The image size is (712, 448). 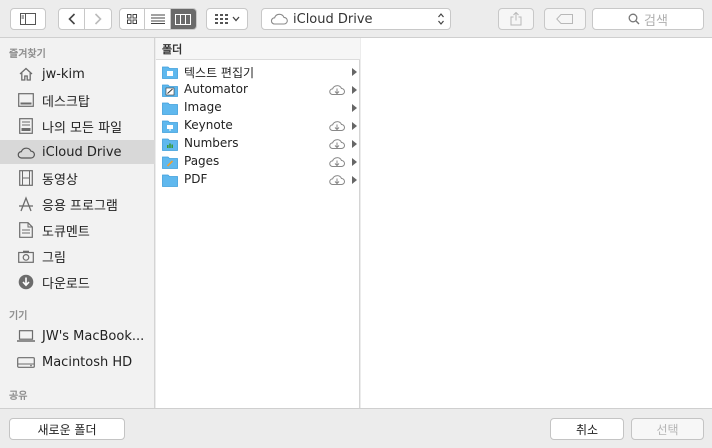 I want to click on sidebar-item-all-files: 나의 모든 파일, so click(x=77, y=126).